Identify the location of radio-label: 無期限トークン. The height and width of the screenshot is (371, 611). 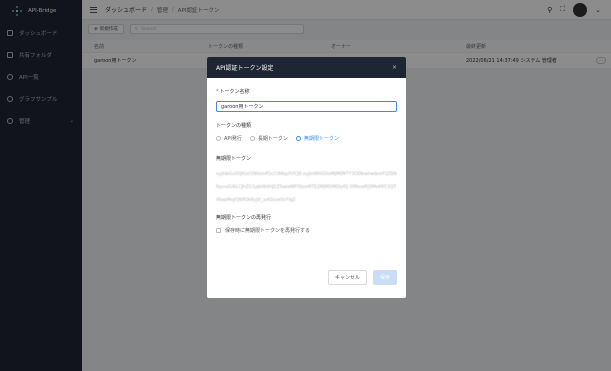
(321, 139).